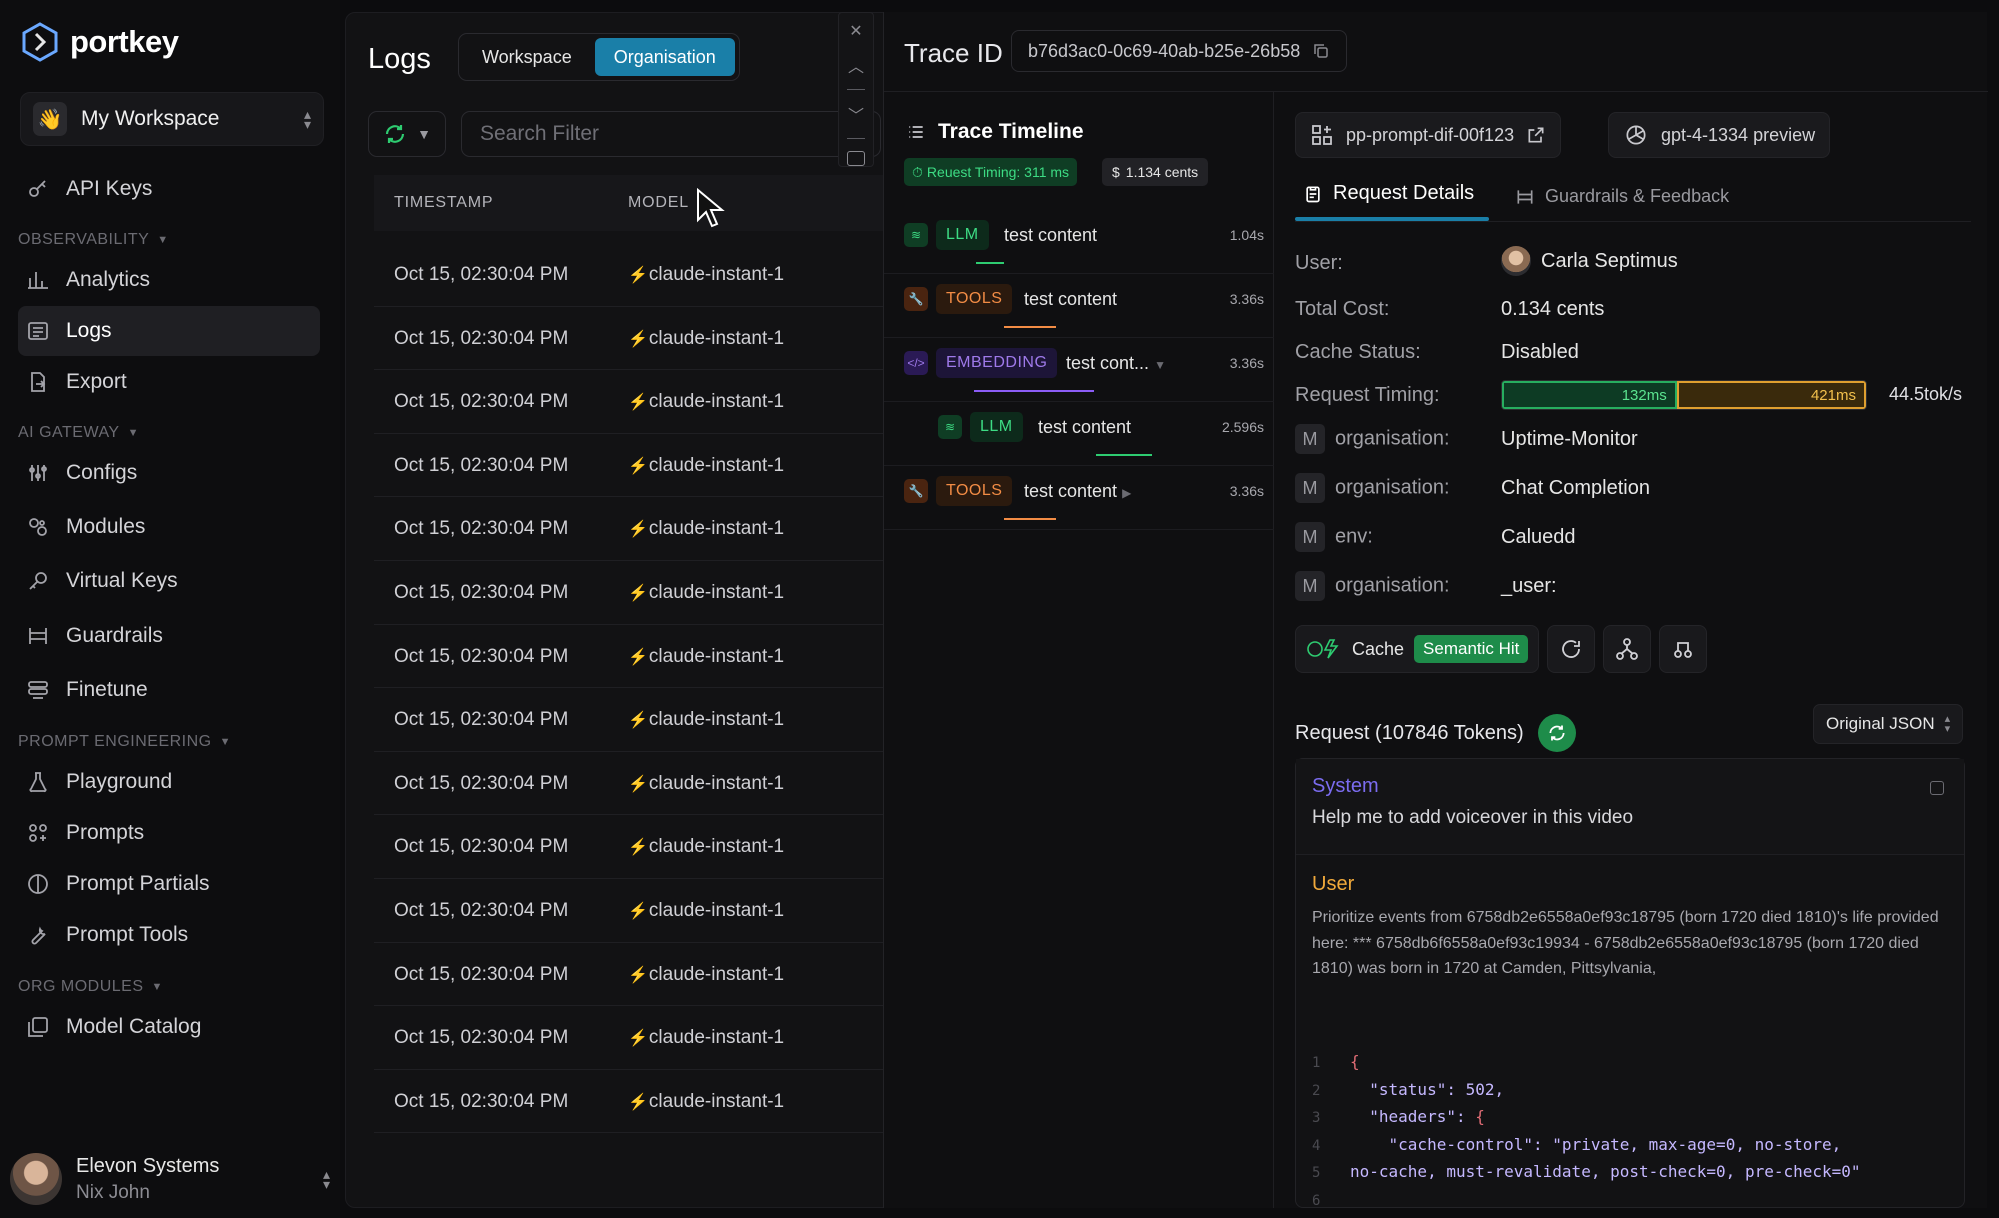 The height and width of the screenshot is (1218, 1999). I want to click on user-org: Elevon Systems, so click(148, 1165).